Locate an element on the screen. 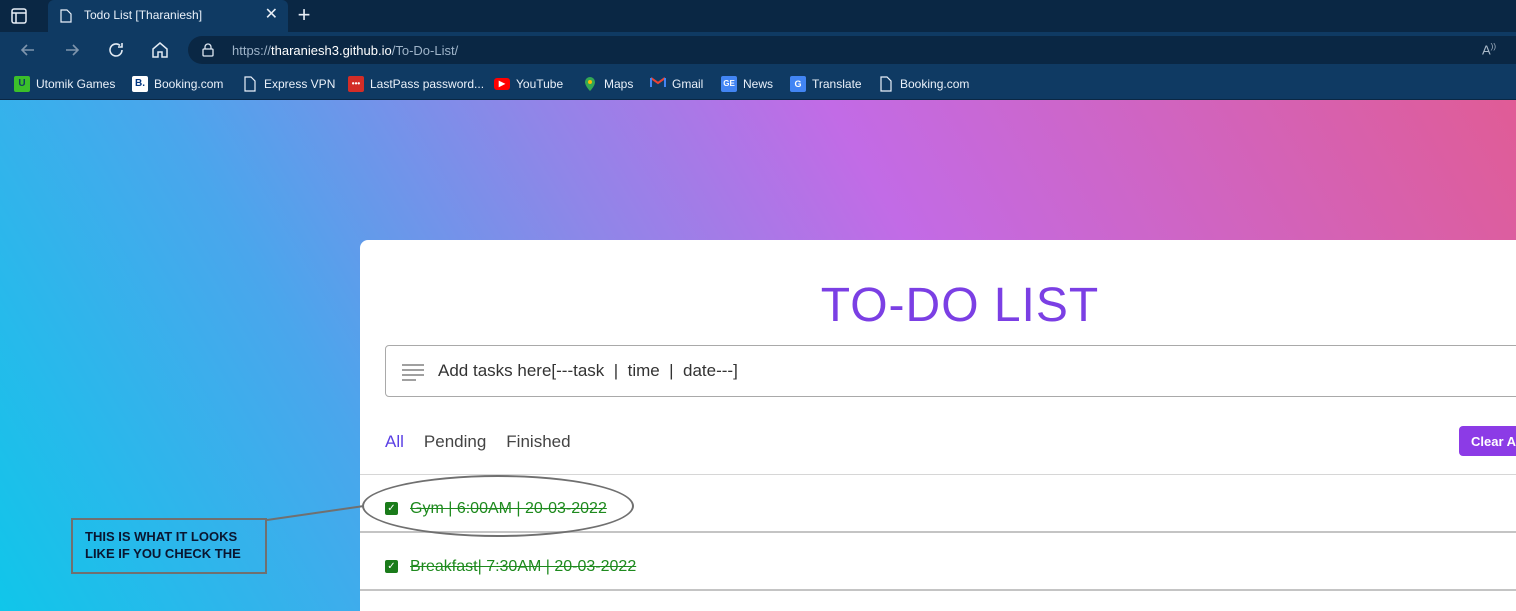  tab-title: Todo List [Tharaniesh] is located at coordinates (143, 15).